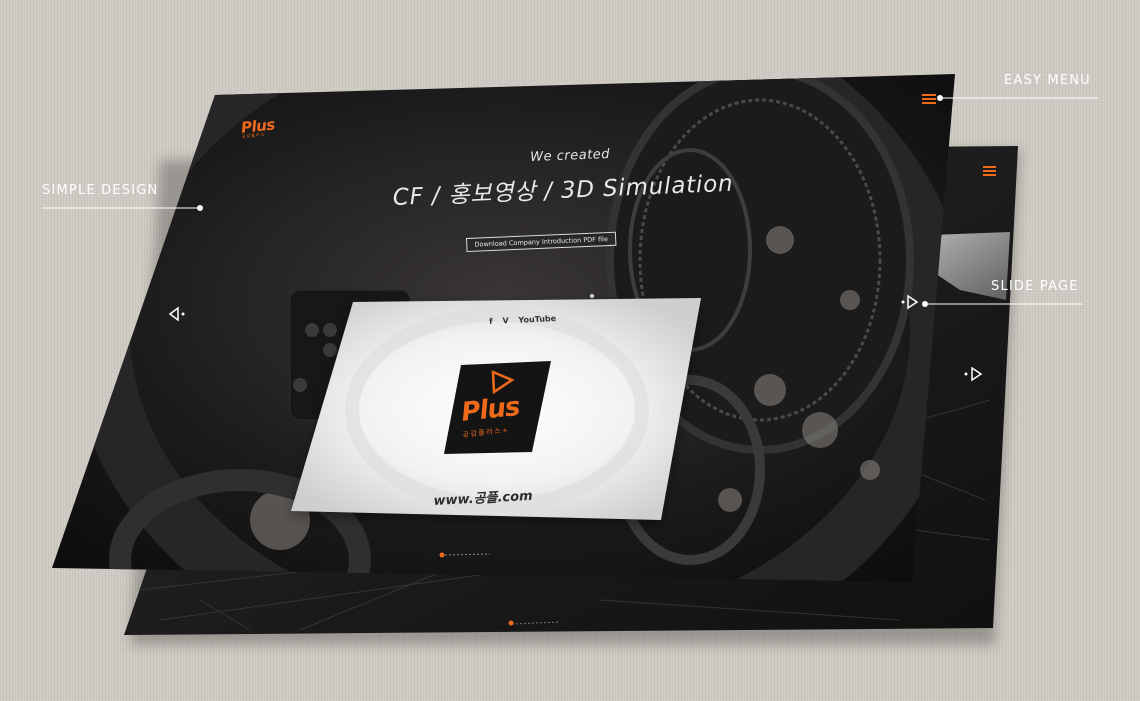  What do you see at coordinates (570, 155) in the screenshot?
I see `tagline: We created` at bounding box center [570, 155].